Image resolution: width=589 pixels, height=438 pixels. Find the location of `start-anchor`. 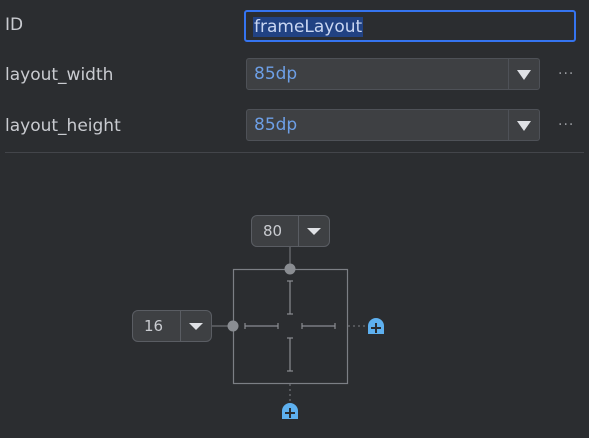

start-anchor is located at coordinates (233, 326).